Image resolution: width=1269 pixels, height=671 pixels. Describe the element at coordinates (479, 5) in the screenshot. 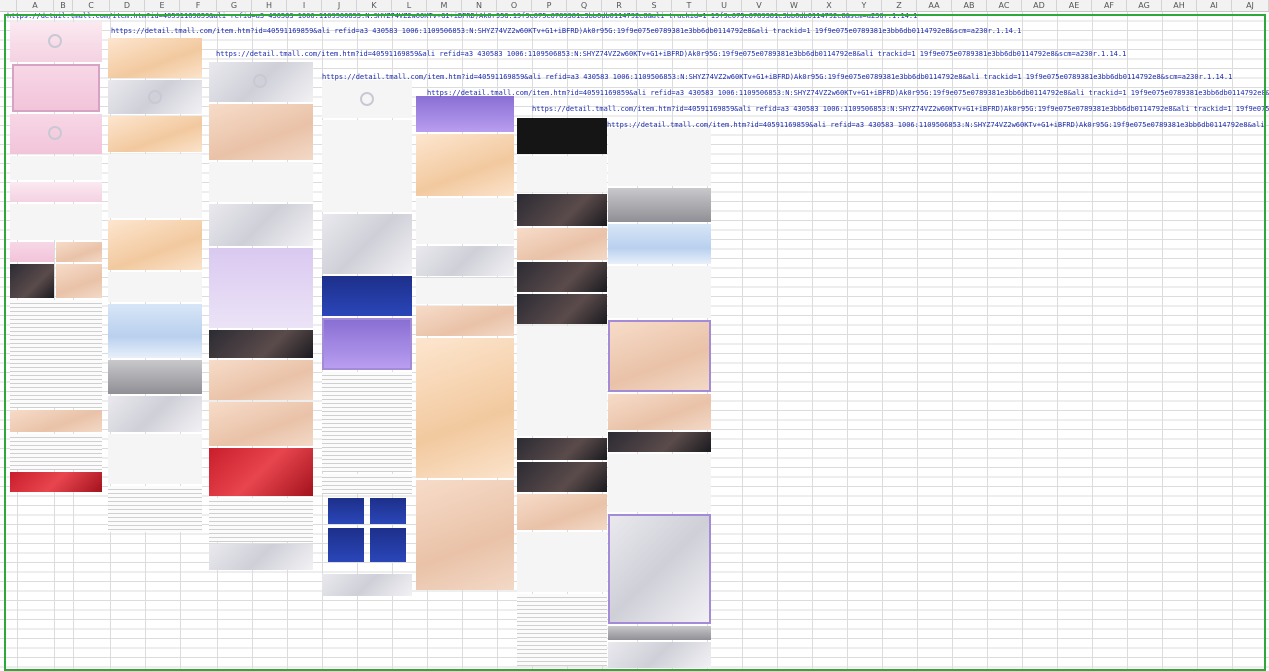

I see `column-header: N` at that location.